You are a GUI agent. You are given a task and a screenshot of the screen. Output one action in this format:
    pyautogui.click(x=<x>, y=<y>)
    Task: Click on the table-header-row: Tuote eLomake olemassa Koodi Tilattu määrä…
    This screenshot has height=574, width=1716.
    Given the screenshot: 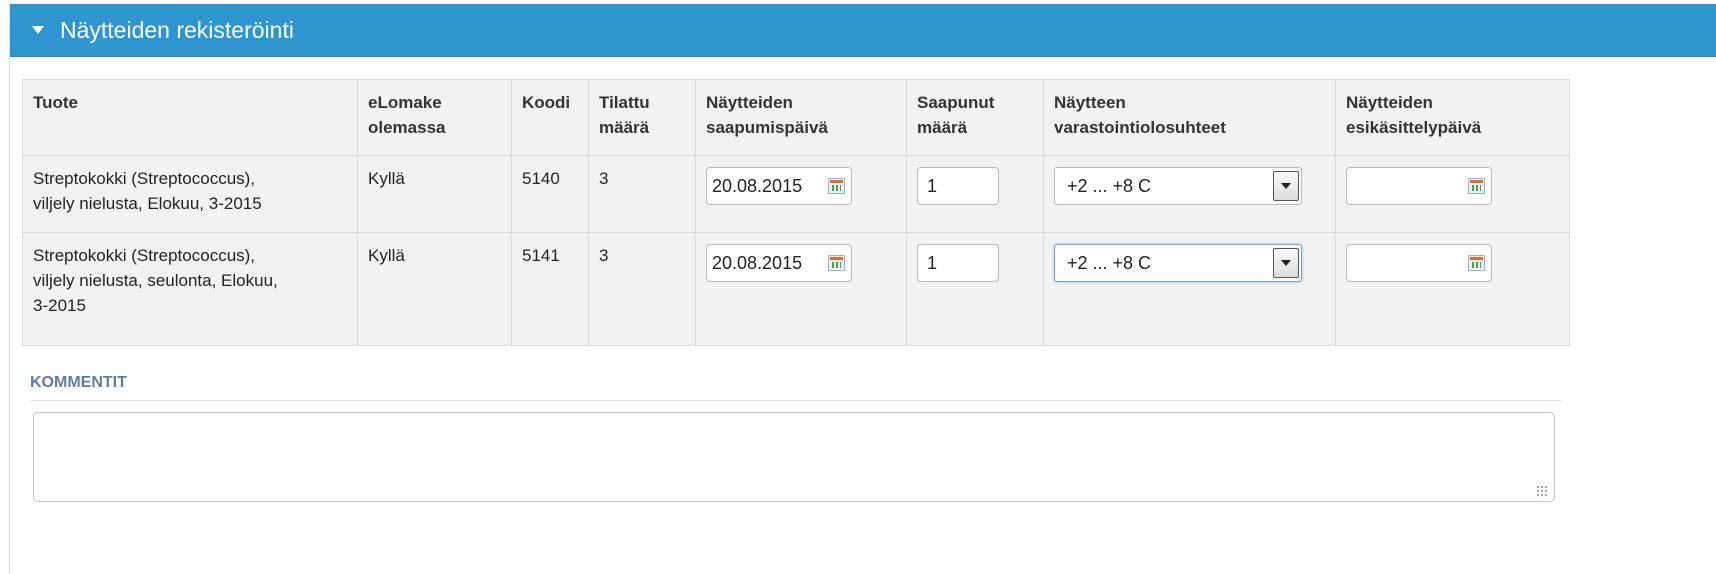 What is the action you would take?
    pyautogui.click(x=796, y=117)
    